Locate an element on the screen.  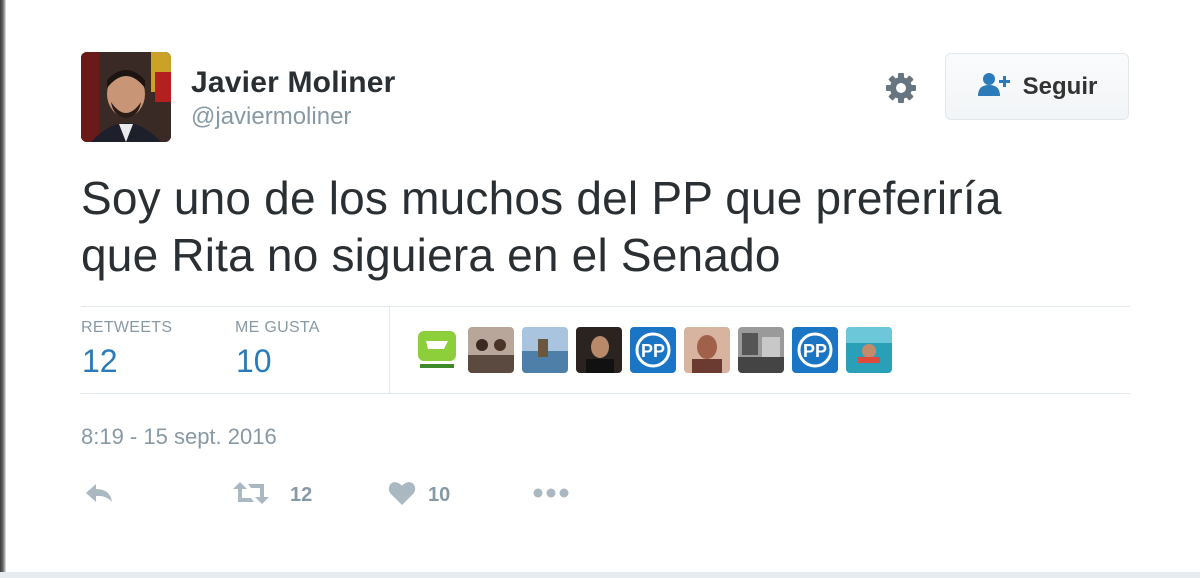
heart-icon is located at coordinates (402, 495).